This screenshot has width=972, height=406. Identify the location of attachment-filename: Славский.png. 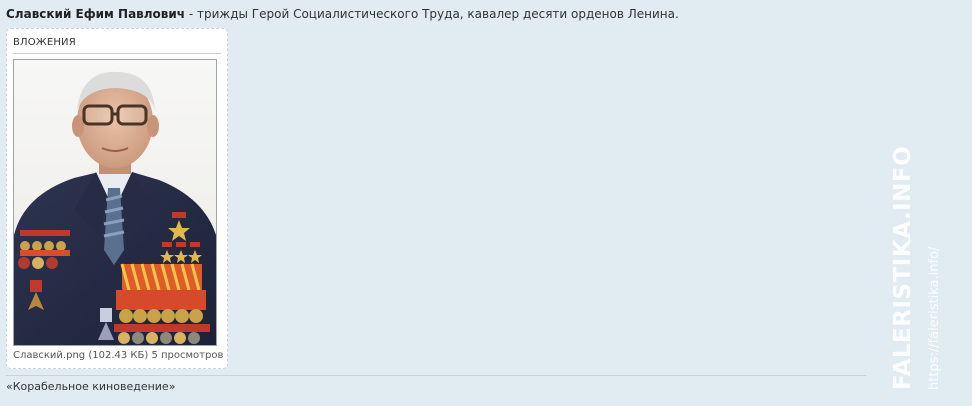
(49, 355).